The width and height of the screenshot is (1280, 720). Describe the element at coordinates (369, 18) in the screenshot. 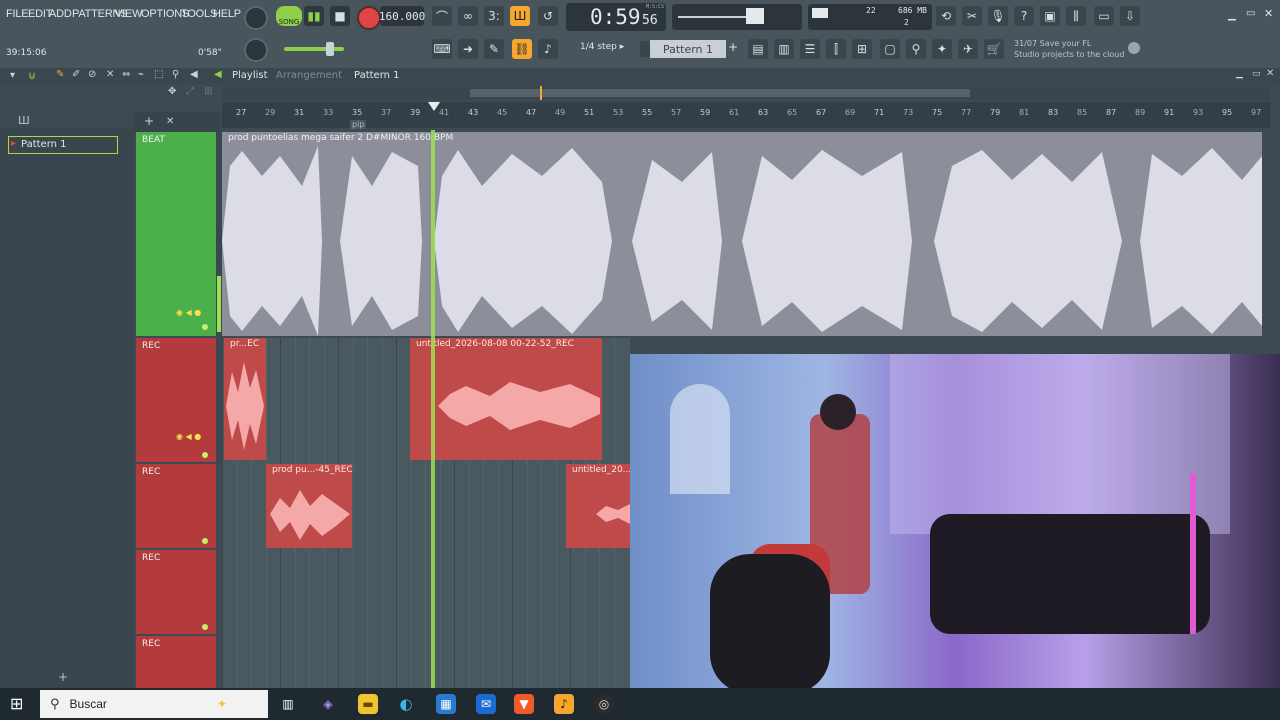

I see `record-button` at that location.